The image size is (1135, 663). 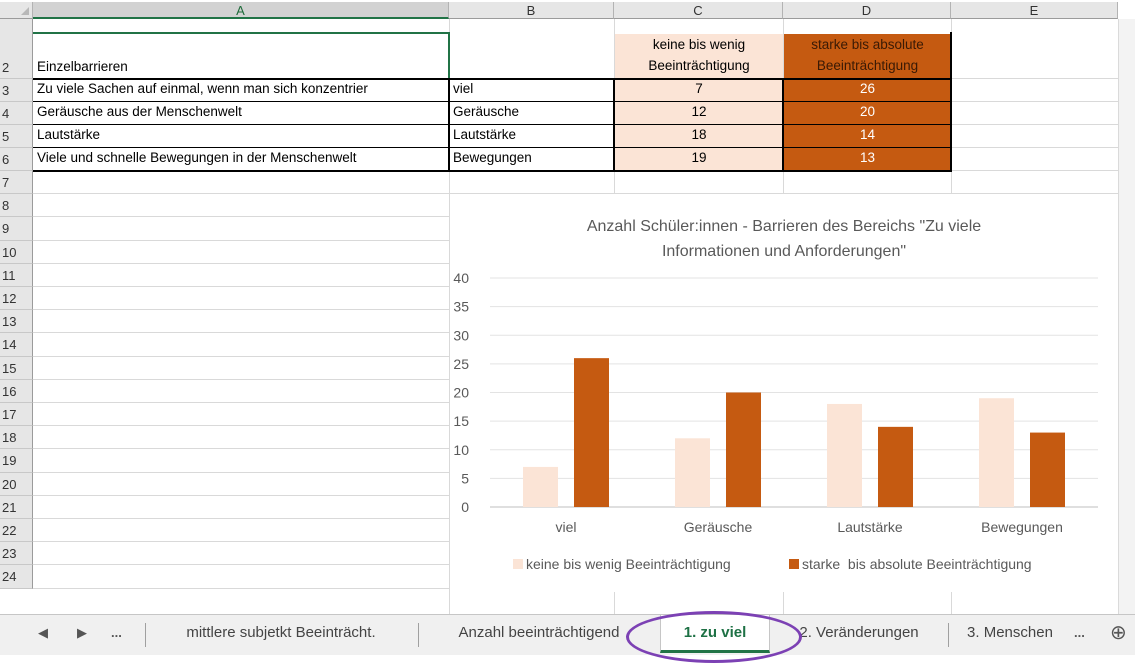 I want to click on cell-d2: 26, so click(x=867, y=90).